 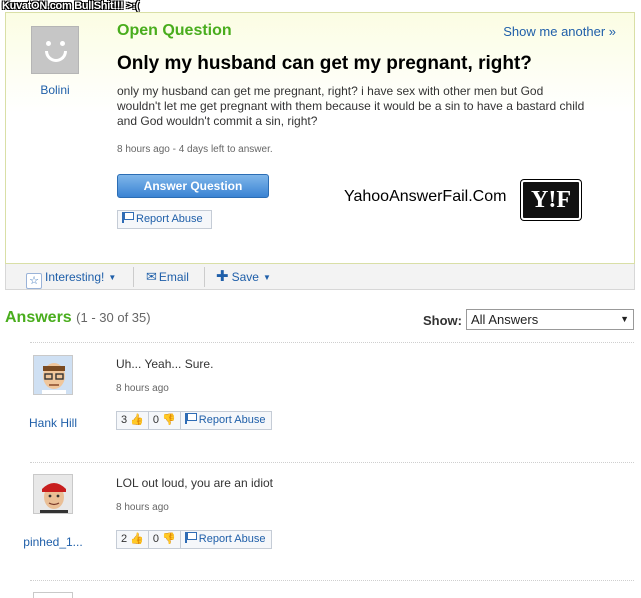 What do you see at coordinates (624, 319) in the screenshot?
I see `dropdown-arrow-icon: ▼` at bounding box center [624, 319].